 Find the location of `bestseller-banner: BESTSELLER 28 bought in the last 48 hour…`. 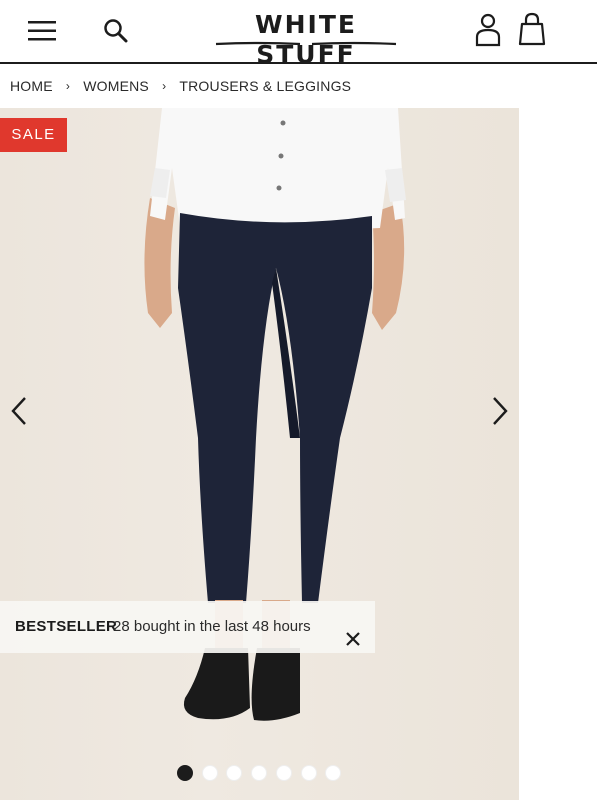

bestseller-banner: BESTSELLER 28 bought in the last 48 hour… is located at coordinates (187, 627).